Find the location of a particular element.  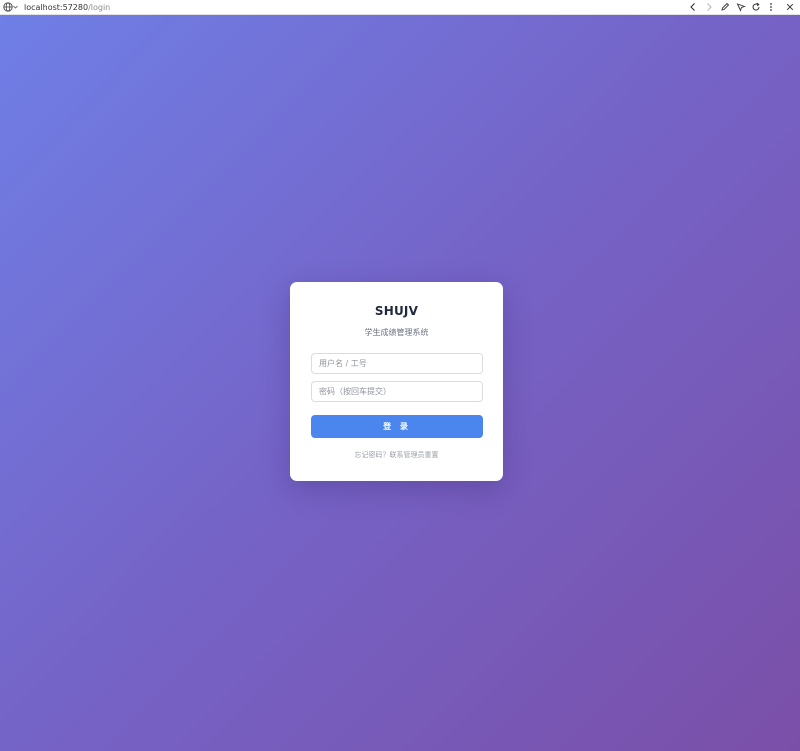

globe-icon is located at coordinates (8, 7).